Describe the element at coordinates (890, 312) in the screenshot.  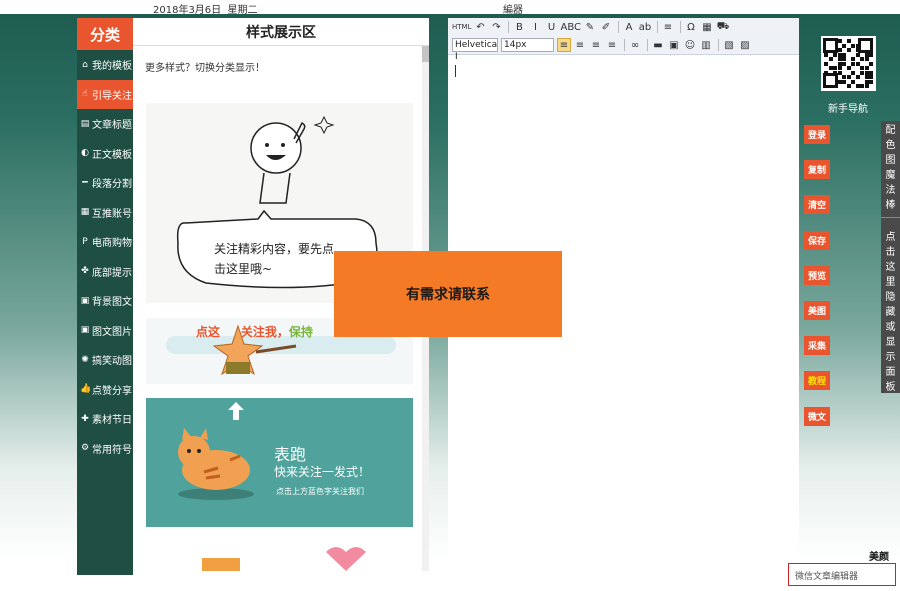
I see `toggle-panel-tab-label: 点击这里隐藏或显示面板` at that location.